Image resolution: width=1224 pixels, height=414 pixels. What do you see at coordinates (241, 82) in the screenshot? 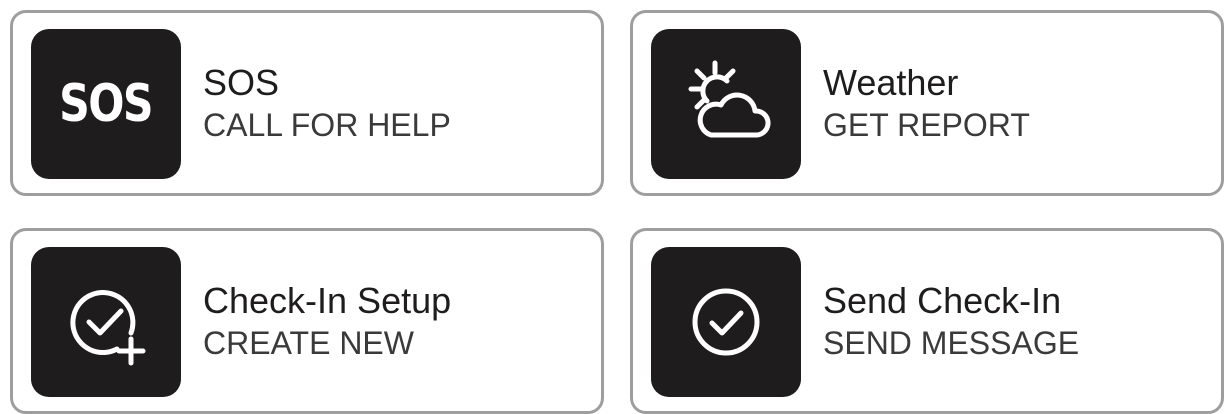
I see `sos-card-title: SOS` at bounding box center [241, 82].